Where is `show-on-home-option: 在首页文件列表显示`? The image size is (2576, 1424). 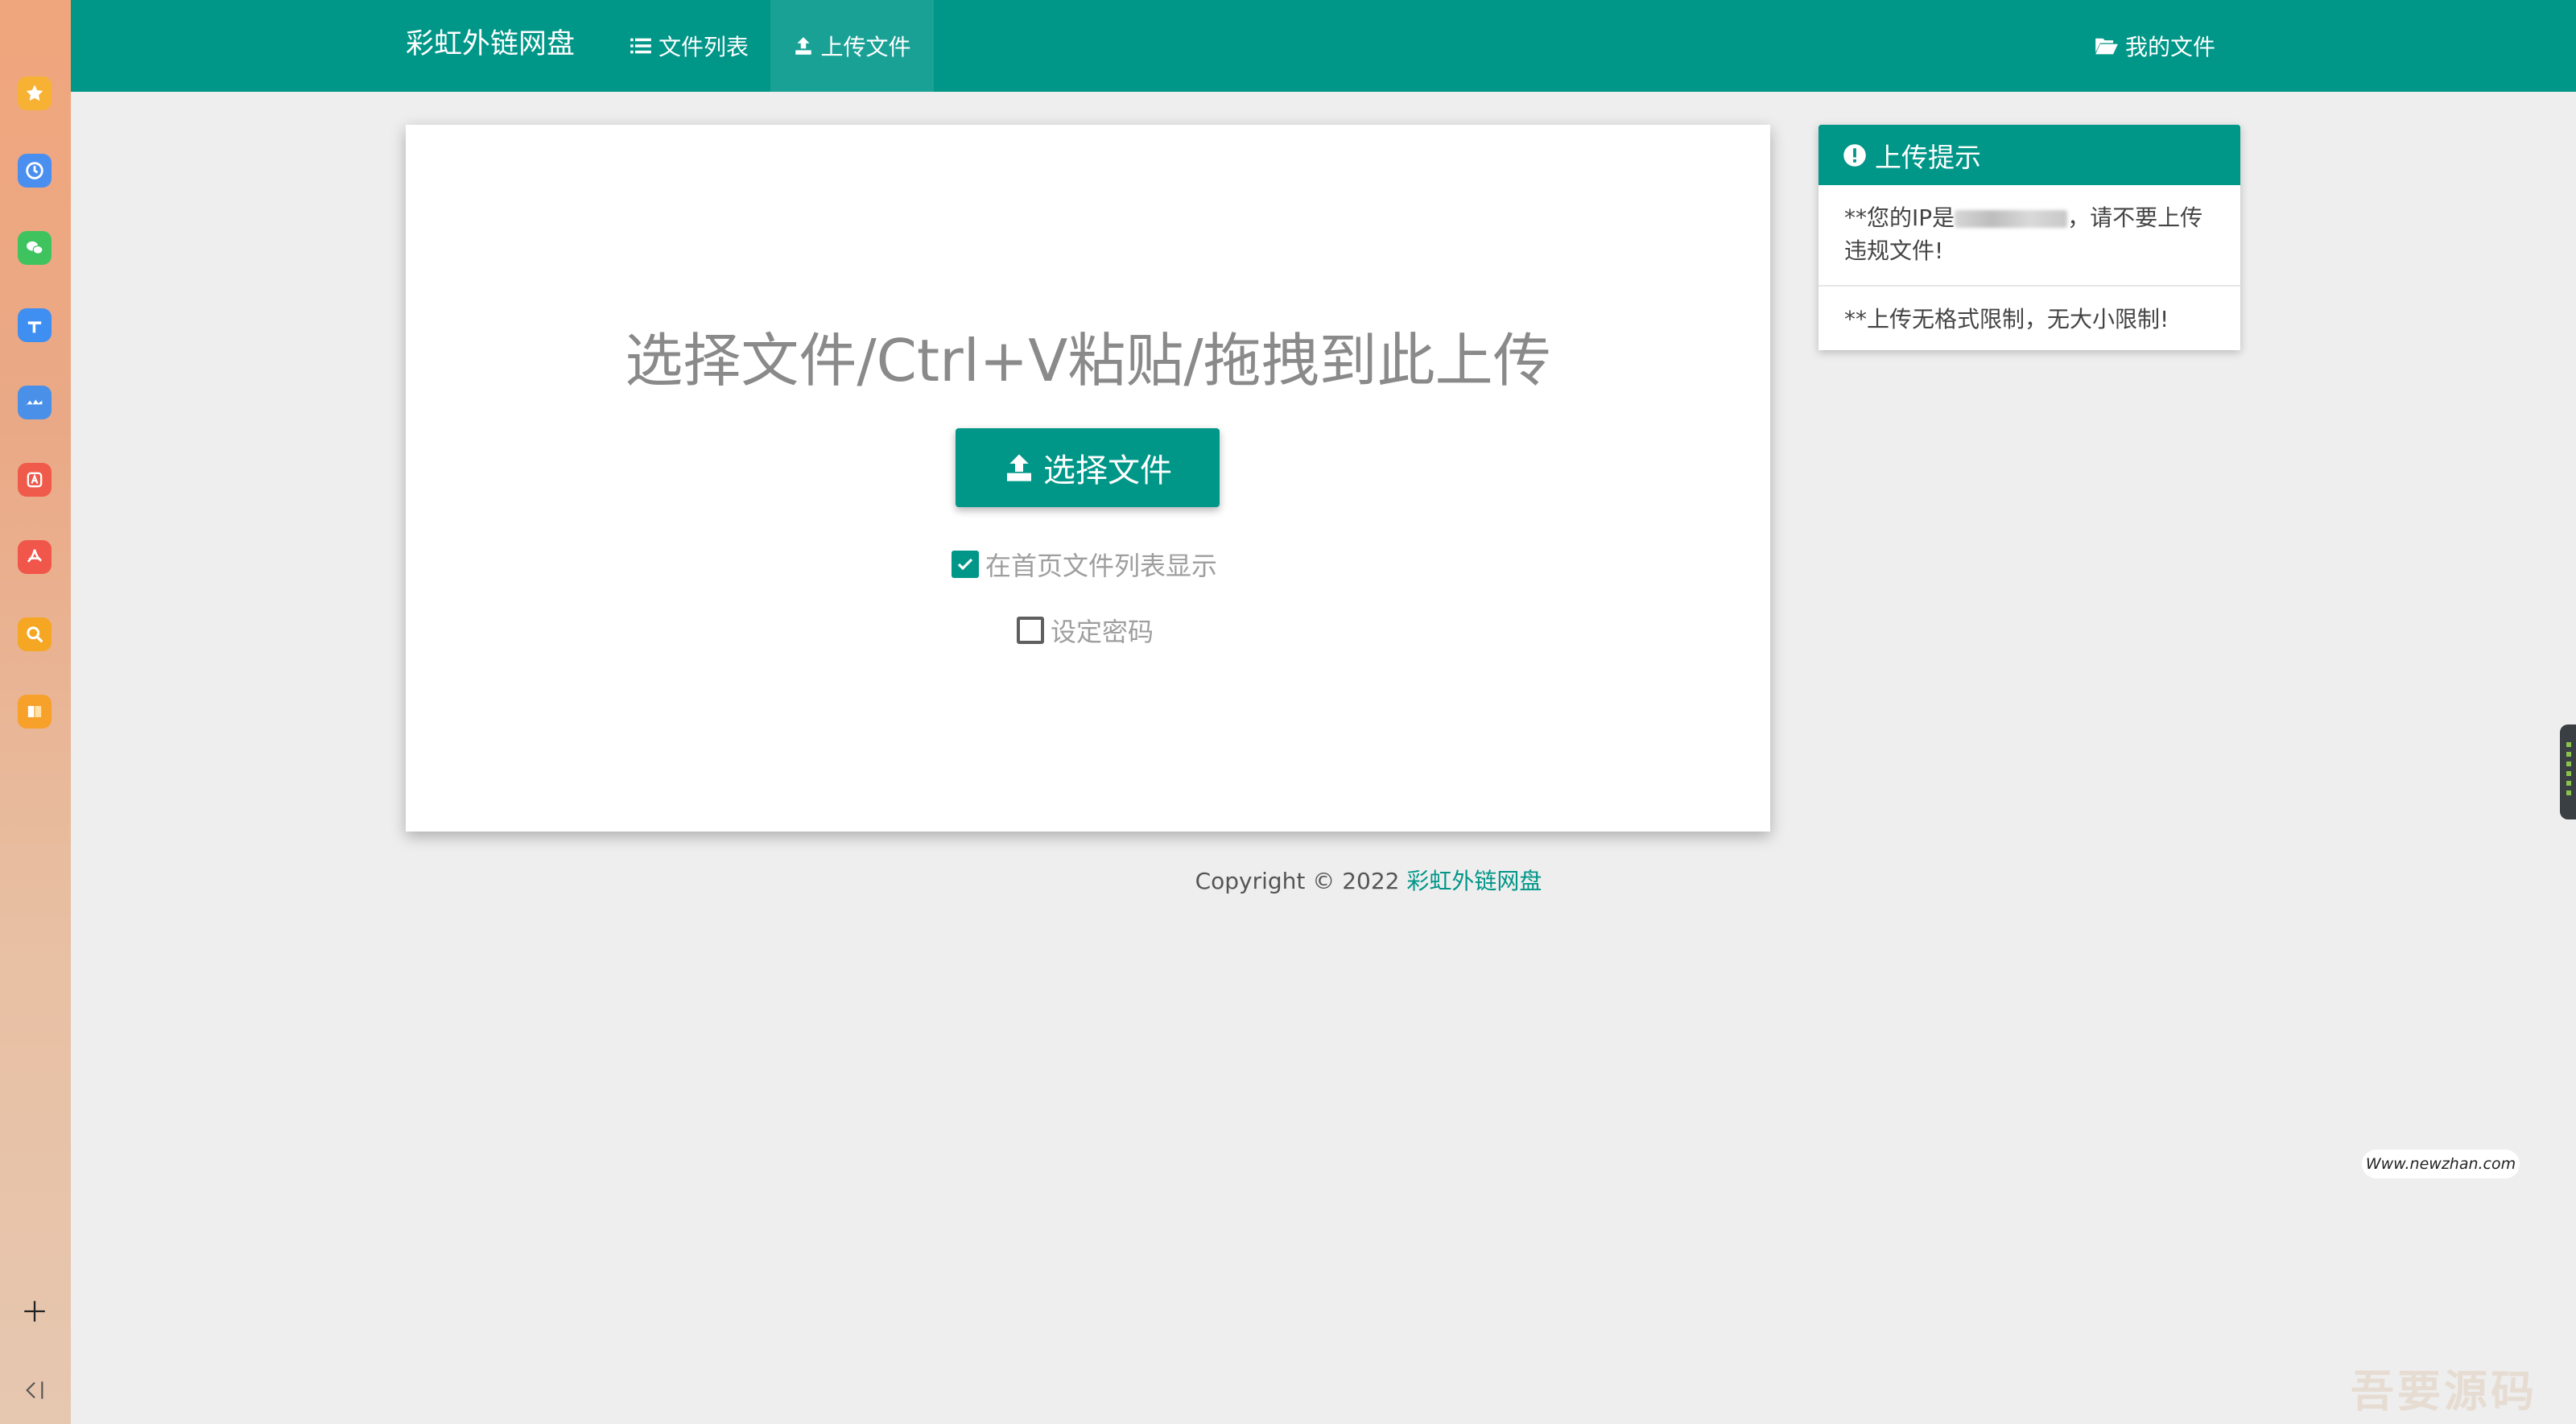
show-on-home-option: 在首页文件列表显示 is located at coordinates (1084, 564).